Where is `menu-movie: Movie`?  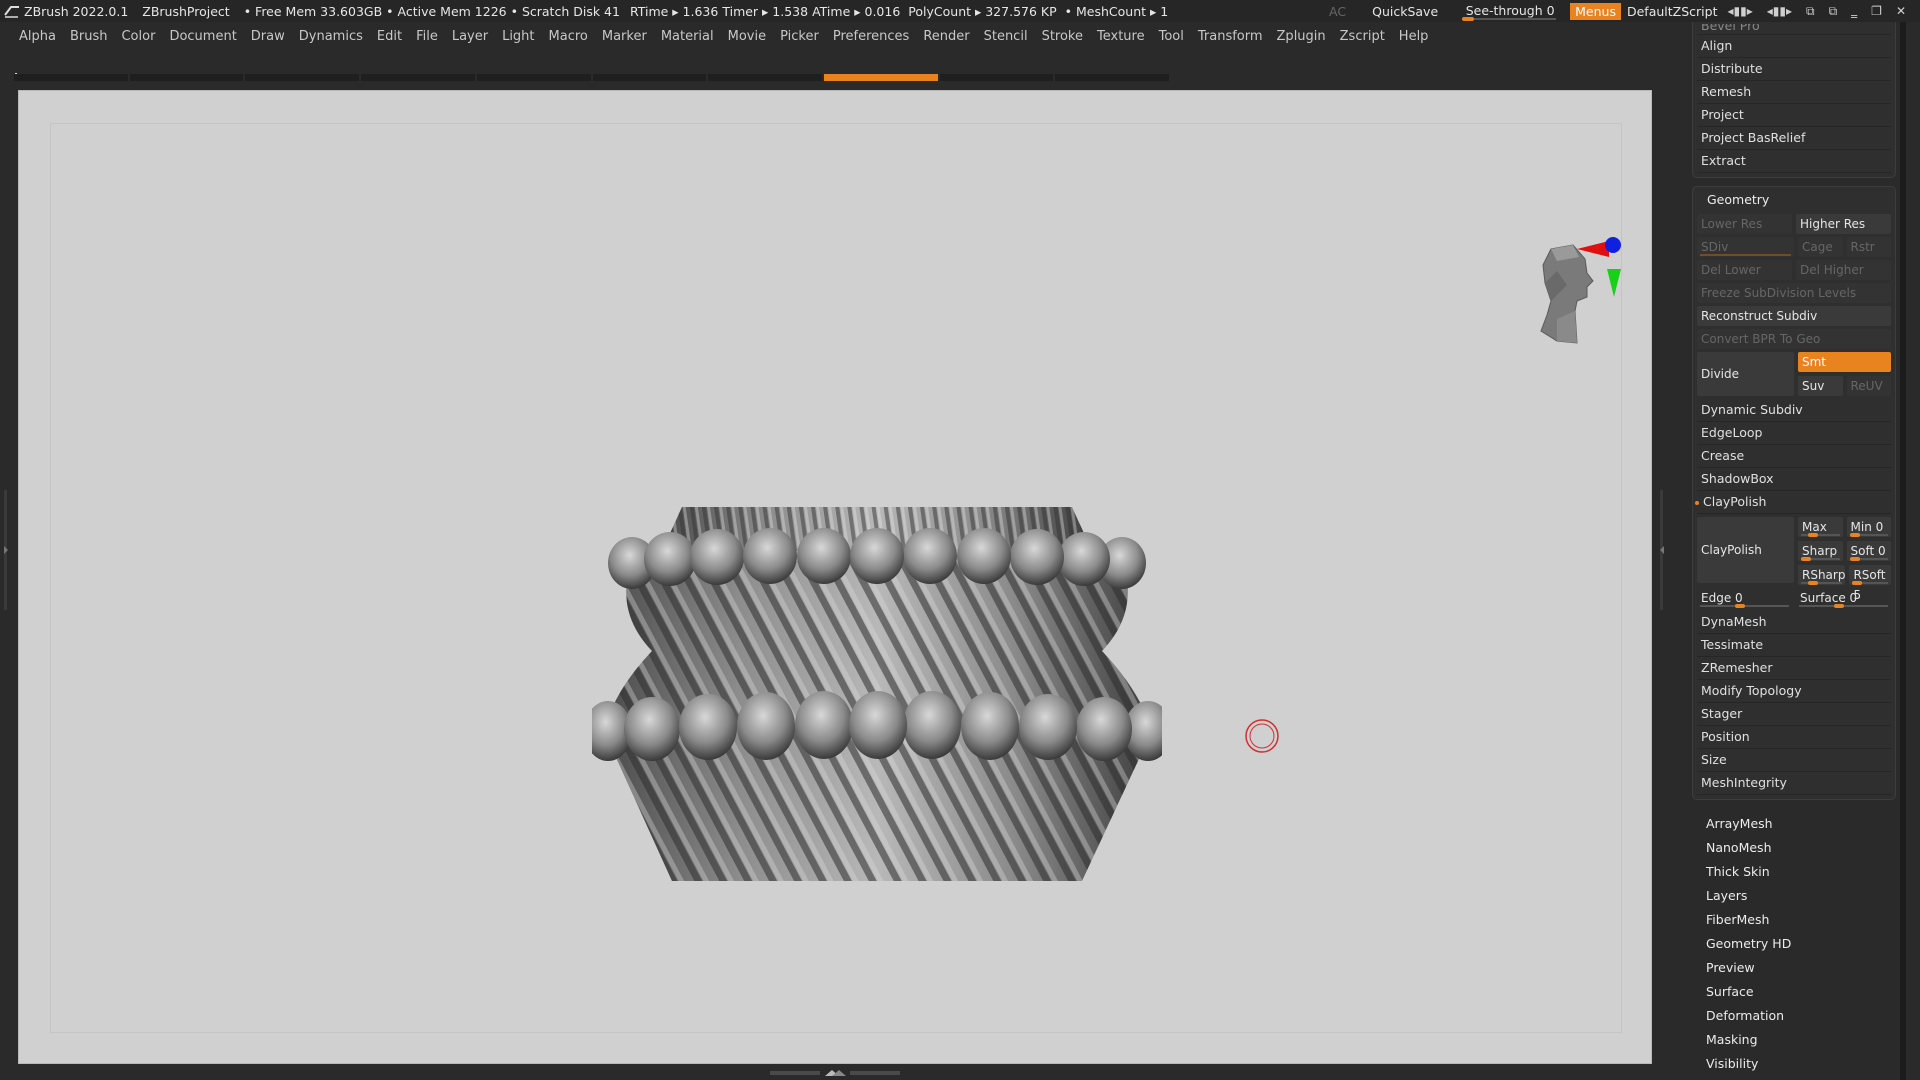
menu-movie: Movie is located at coordinates (747, 36).